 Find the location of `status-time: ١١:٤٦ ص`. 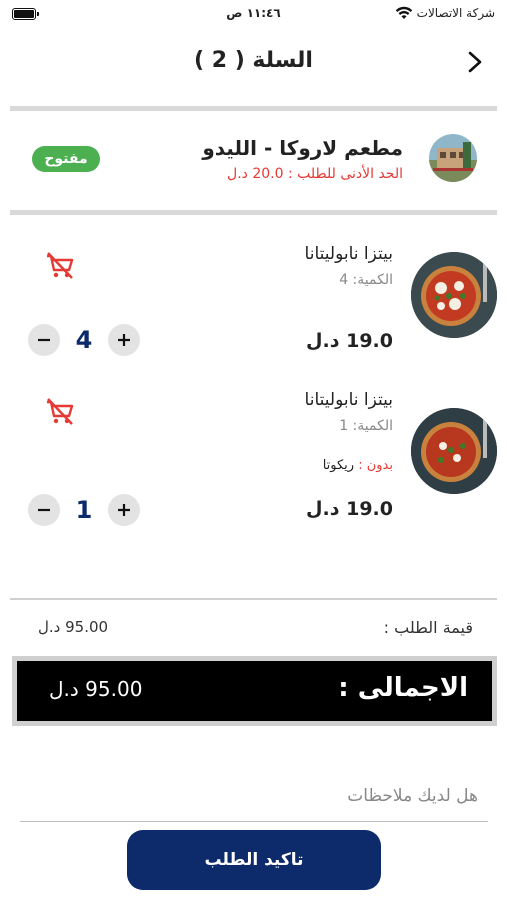

status-time: ١١:٤٦ ص is located at coordinates (253, 13).